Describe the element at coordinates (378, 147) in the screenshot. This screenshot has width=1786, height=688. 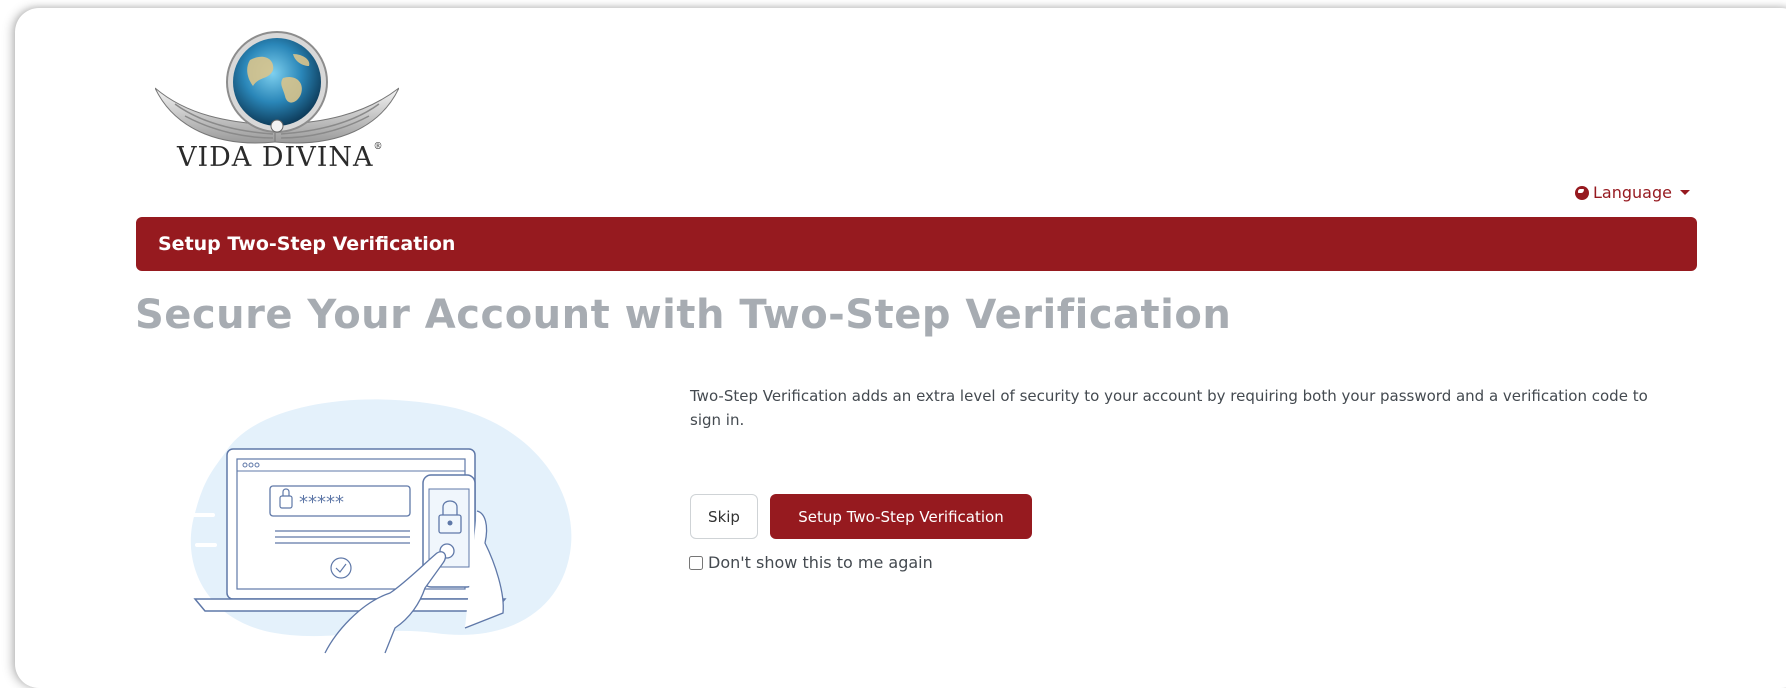
I see `registered-mark: ®` at that location.